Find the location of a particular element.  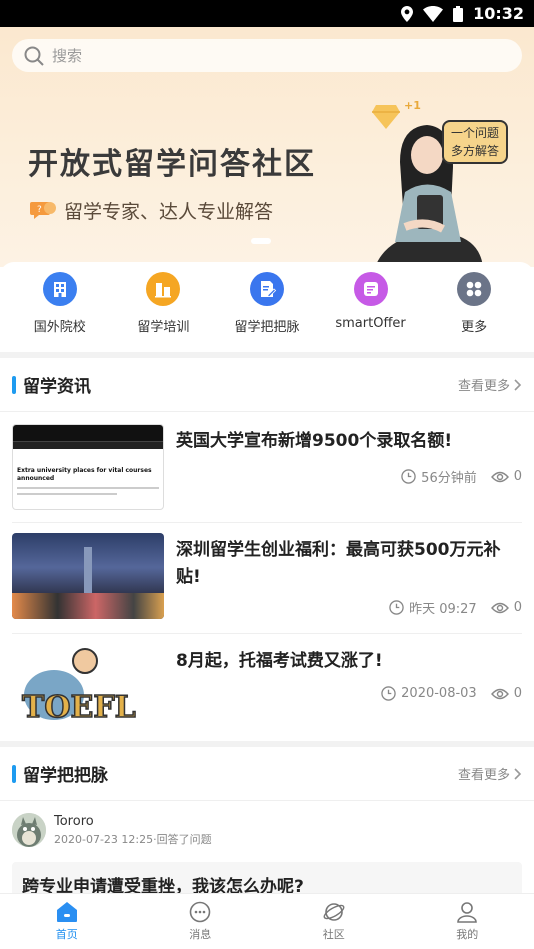

news-time-text: 2020-08-03 is located at coordinates (439, 693).